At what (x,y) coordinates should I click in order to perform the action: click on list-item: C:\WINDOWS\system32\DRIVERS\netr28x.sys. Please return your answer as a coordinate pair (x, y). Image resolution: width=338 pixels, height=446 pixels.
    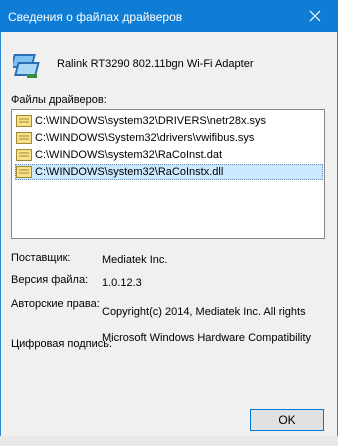
    Looking at the image, I should click on (170, 121).